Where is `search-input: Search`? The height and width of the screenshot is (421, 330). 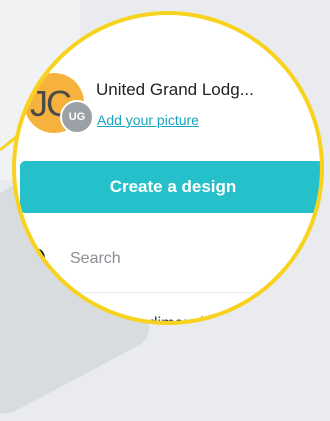
search-input: Search is located at coordinates (95, 259).